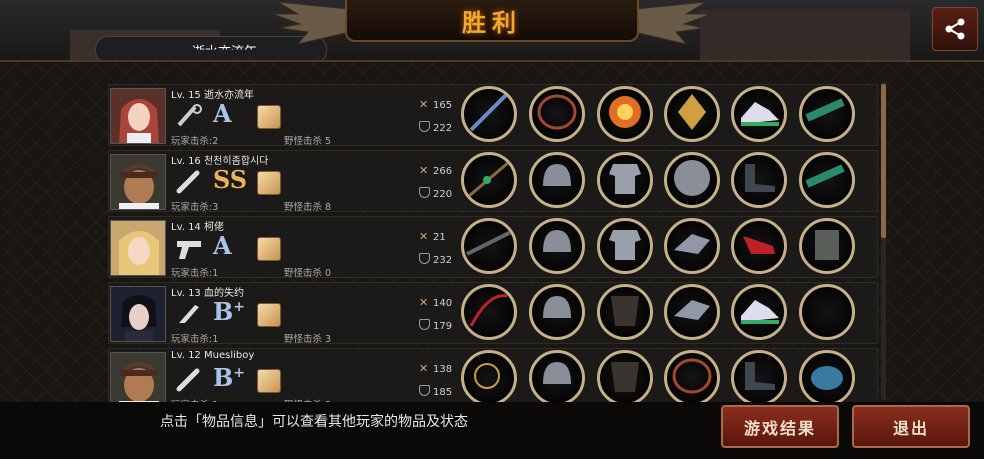 The height and width of the screenshot is (459, 984). Describe the element at coordinates (435, 391) in the screenshot. I see `defense-stat: 185` at that location.